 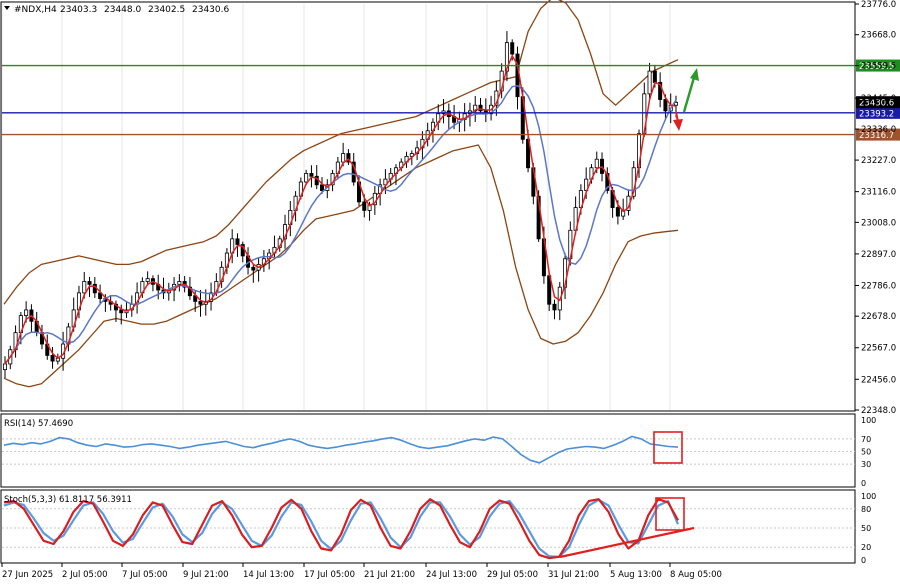 I want to click on ohlc-low: 23402.5, so click(x=166, y=10).